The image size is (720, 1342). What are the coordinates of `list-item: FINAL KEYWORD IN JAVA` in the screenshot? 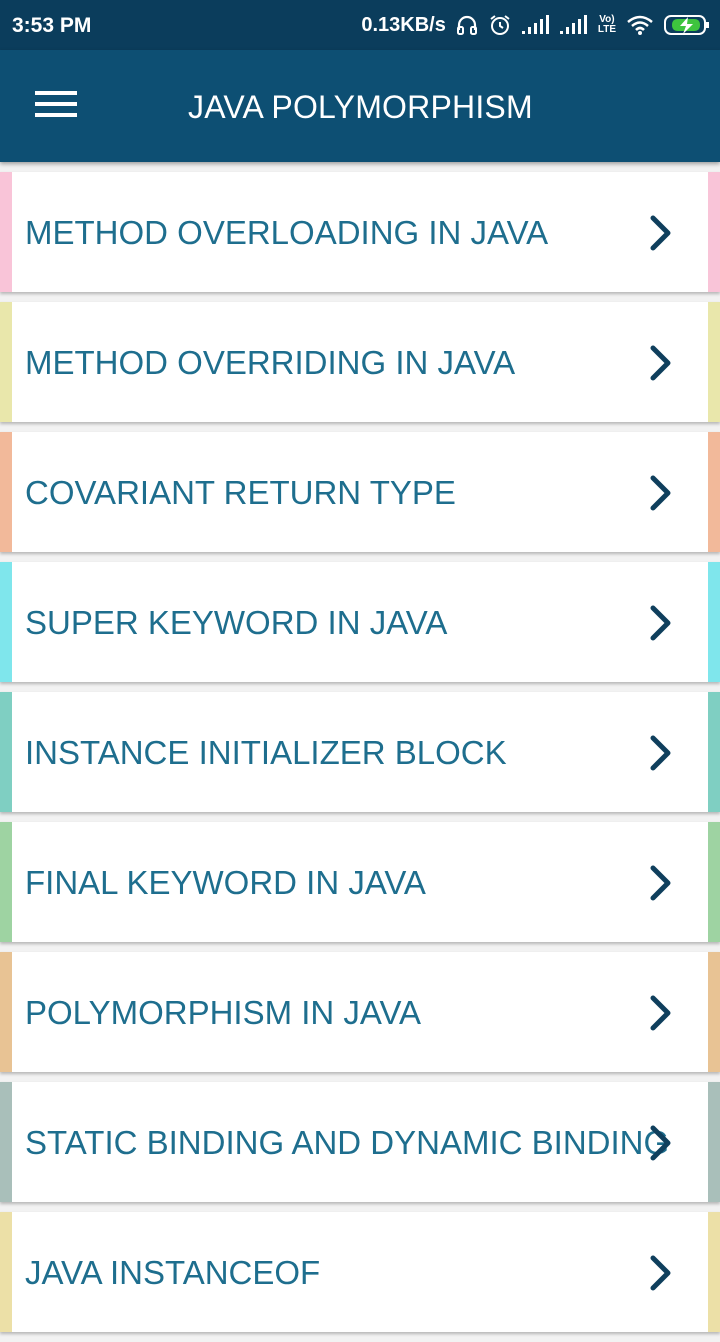 It's located at (360, 882).